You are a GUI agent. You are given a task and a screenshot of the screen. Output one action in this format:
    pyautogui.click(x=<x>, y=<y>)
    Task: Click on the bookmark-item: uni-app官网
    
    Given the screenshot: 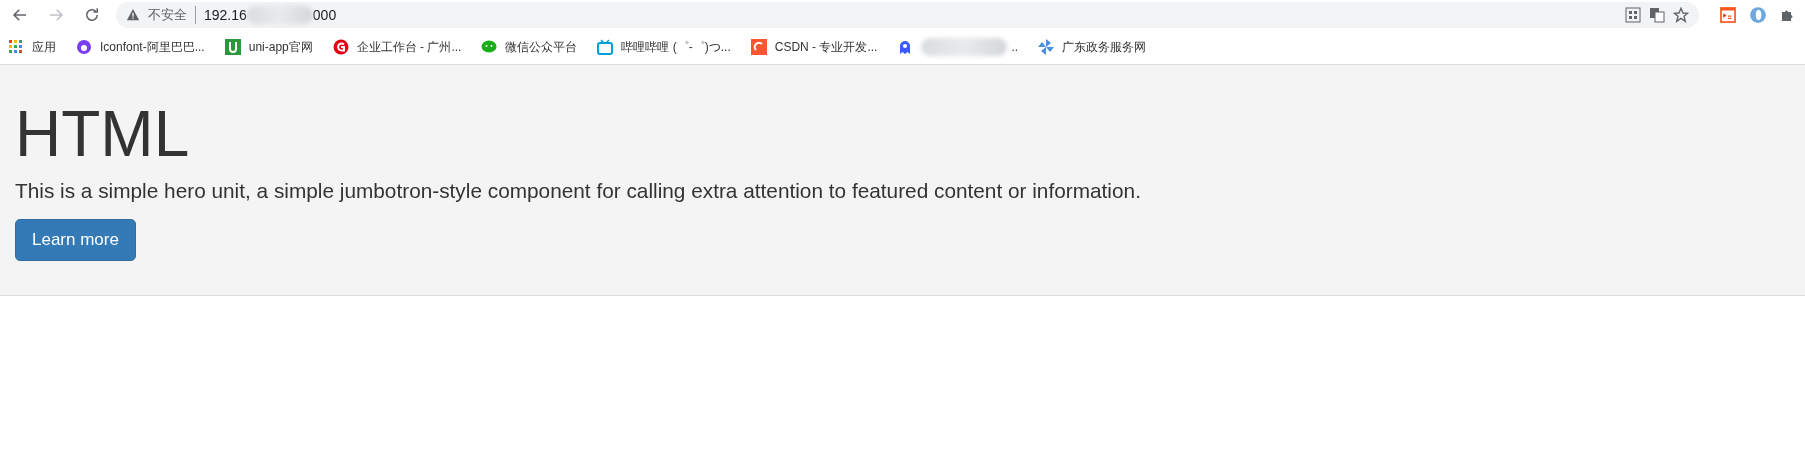 What is the action you would take?
    pyautogui.click(x=268, y=47)
    